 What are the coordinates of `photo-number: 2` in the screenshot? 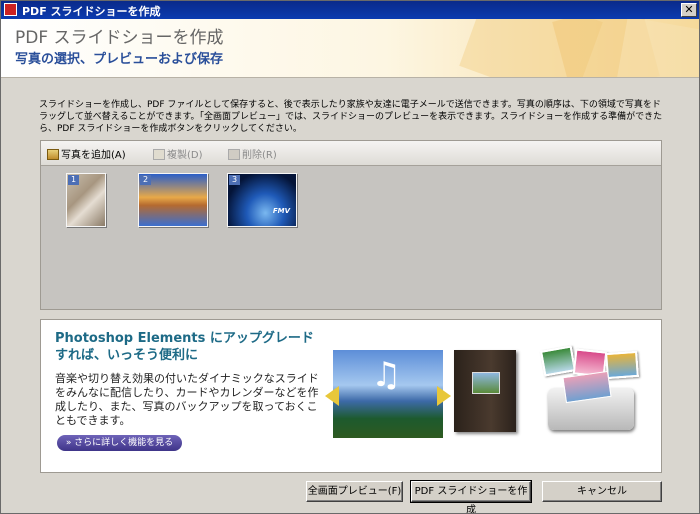 It's located at (145, 180).